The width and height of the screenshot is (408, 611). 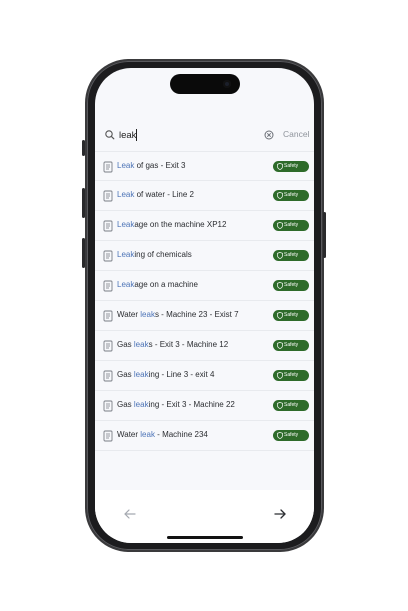 I want to click on result-suffix: of water - Line 2, so click(x=164, y=194).